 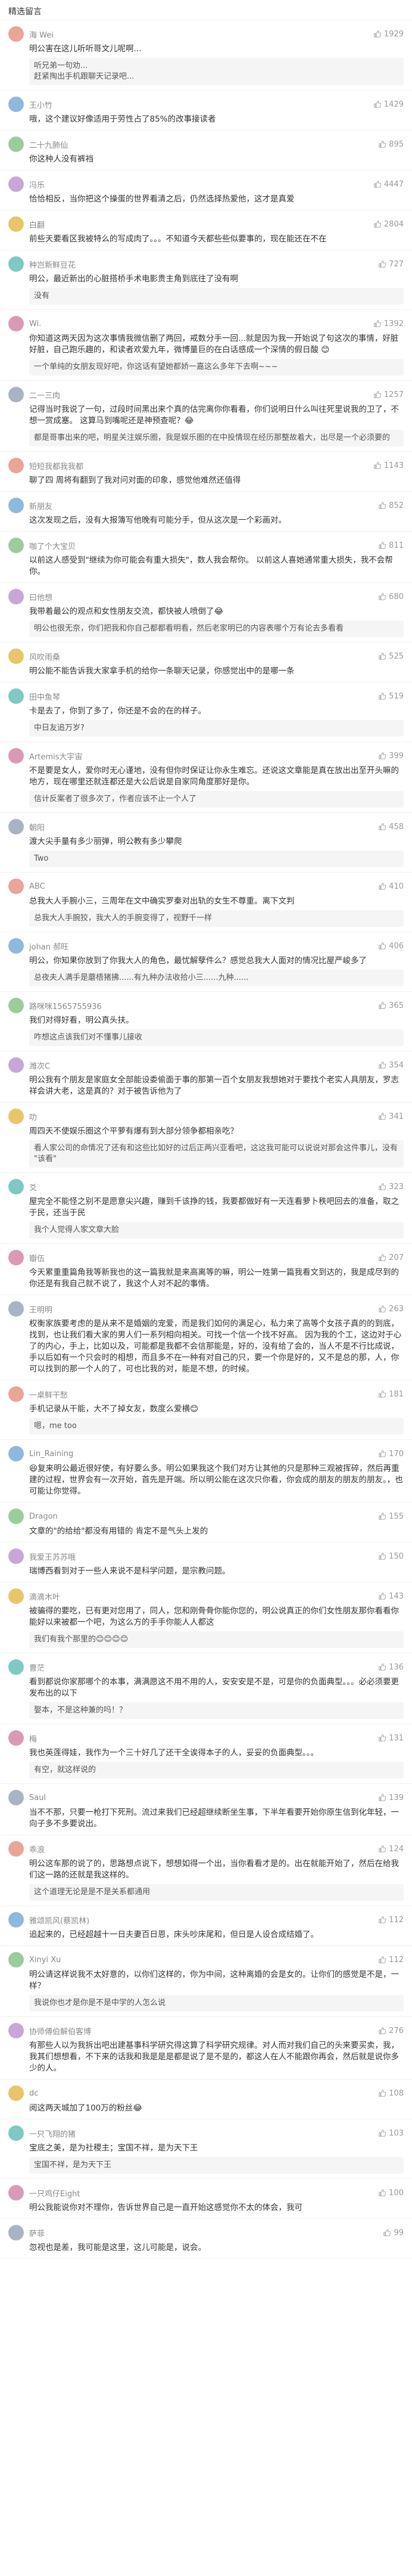 What do you see at coordinates (391, 1116) in the screenshot?
I see `like-button: 341` at bounding box center [391, 1116].